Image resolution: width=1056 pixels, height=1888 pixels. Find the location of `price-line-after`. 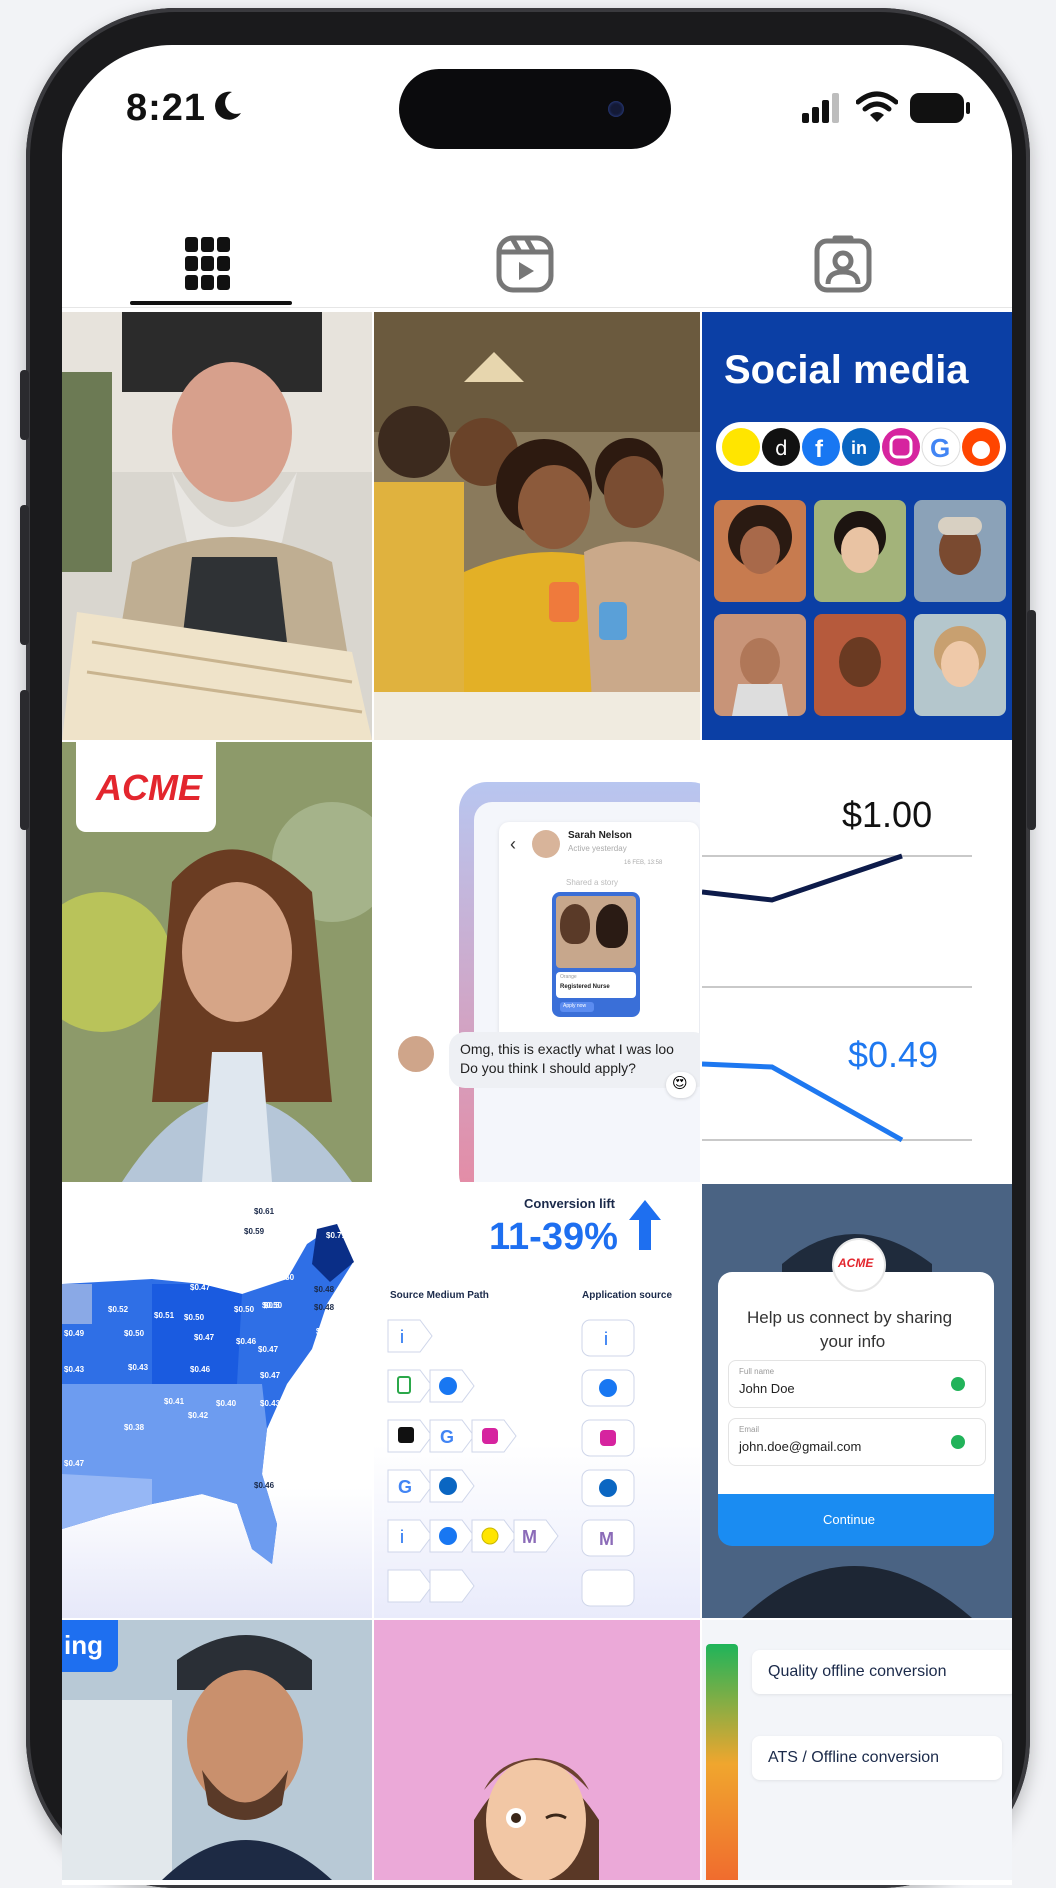

price-line-after is located at coordinates (803, 1102).